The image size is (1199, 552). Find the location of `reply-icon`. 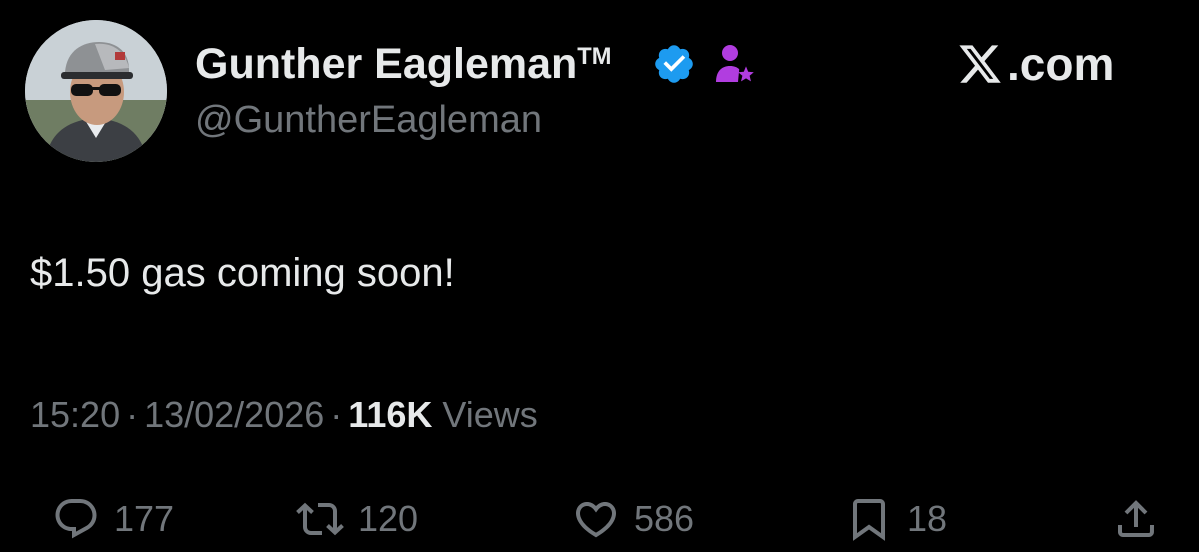

reply-icon is located at coordinates (76, 519).